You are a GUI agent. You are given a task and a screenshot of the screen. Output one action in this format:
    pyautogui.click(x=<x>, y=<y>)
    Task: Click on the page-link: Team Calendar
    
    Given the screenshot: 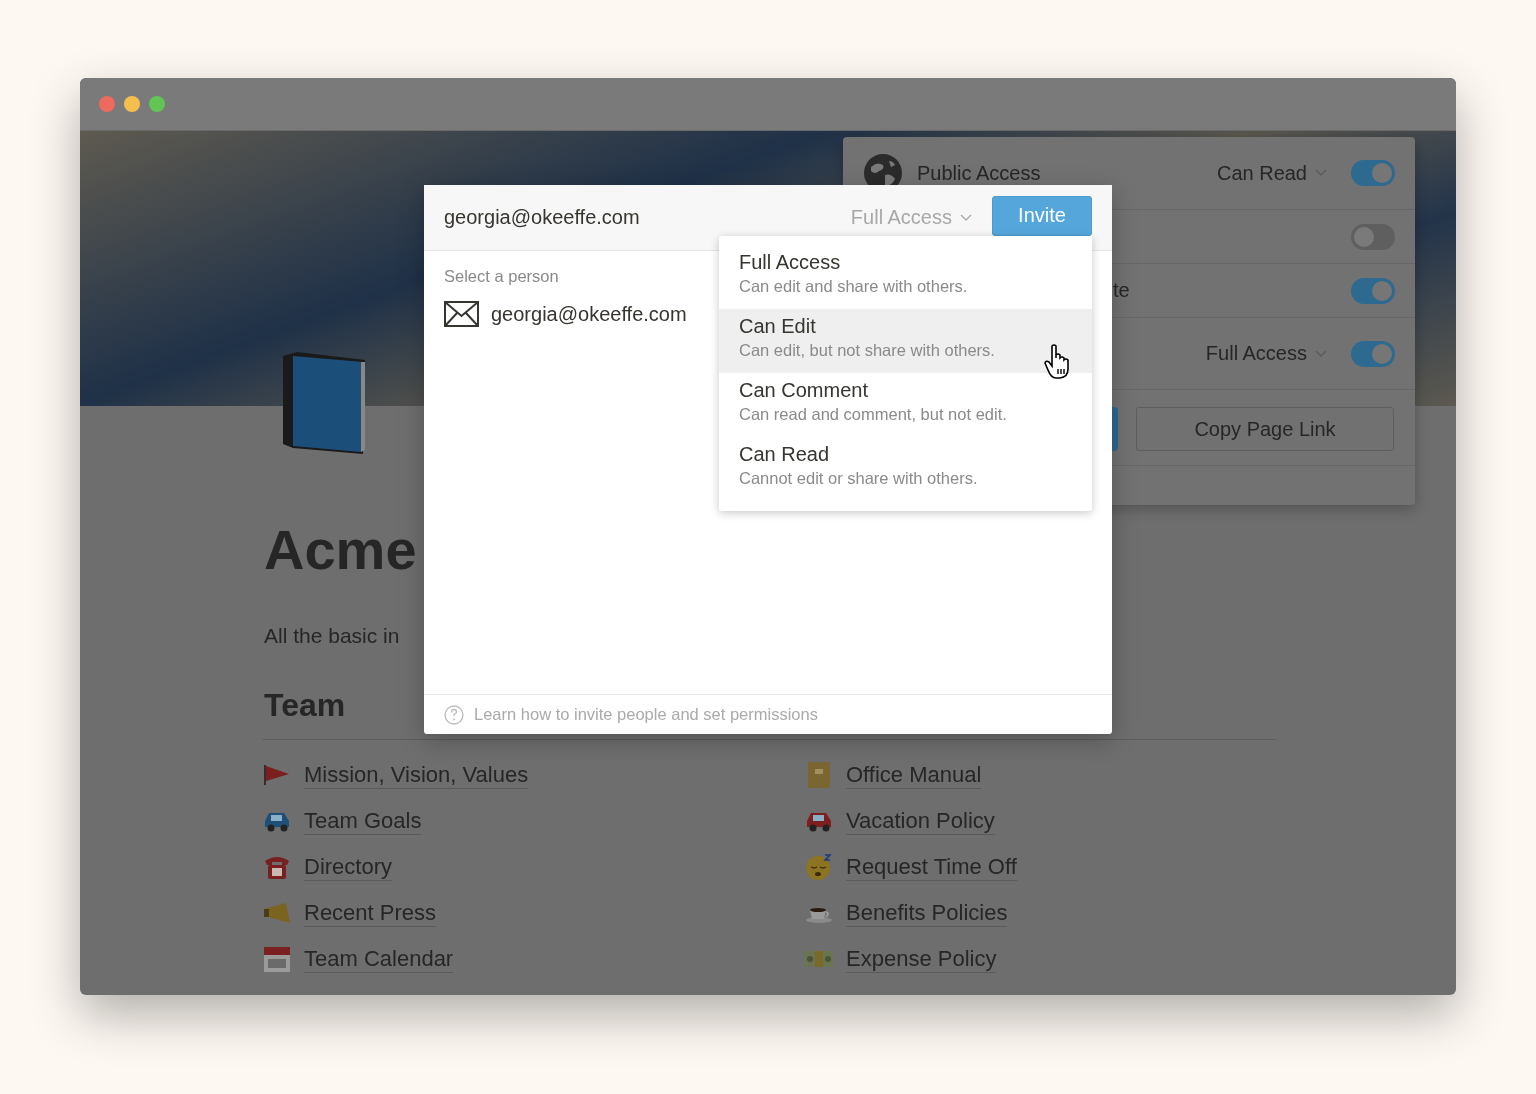 What is the action you would take?
    pyautogui.click(x=379, y=959)
    